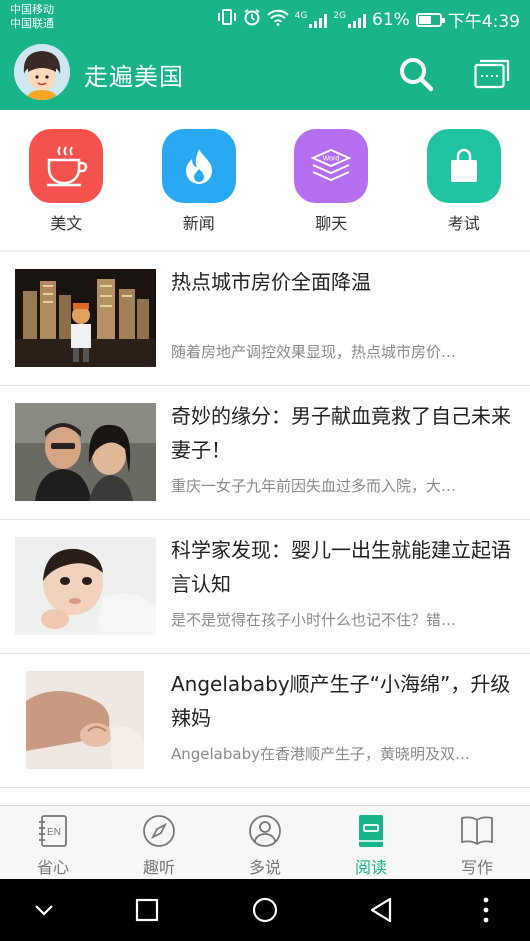 The width and height of the screenshot is (530, 941). What do you see at coordinates (32, 9) in the screenshot?
I see `carrier-1: 中国移动` at bounding box center [32, 9].